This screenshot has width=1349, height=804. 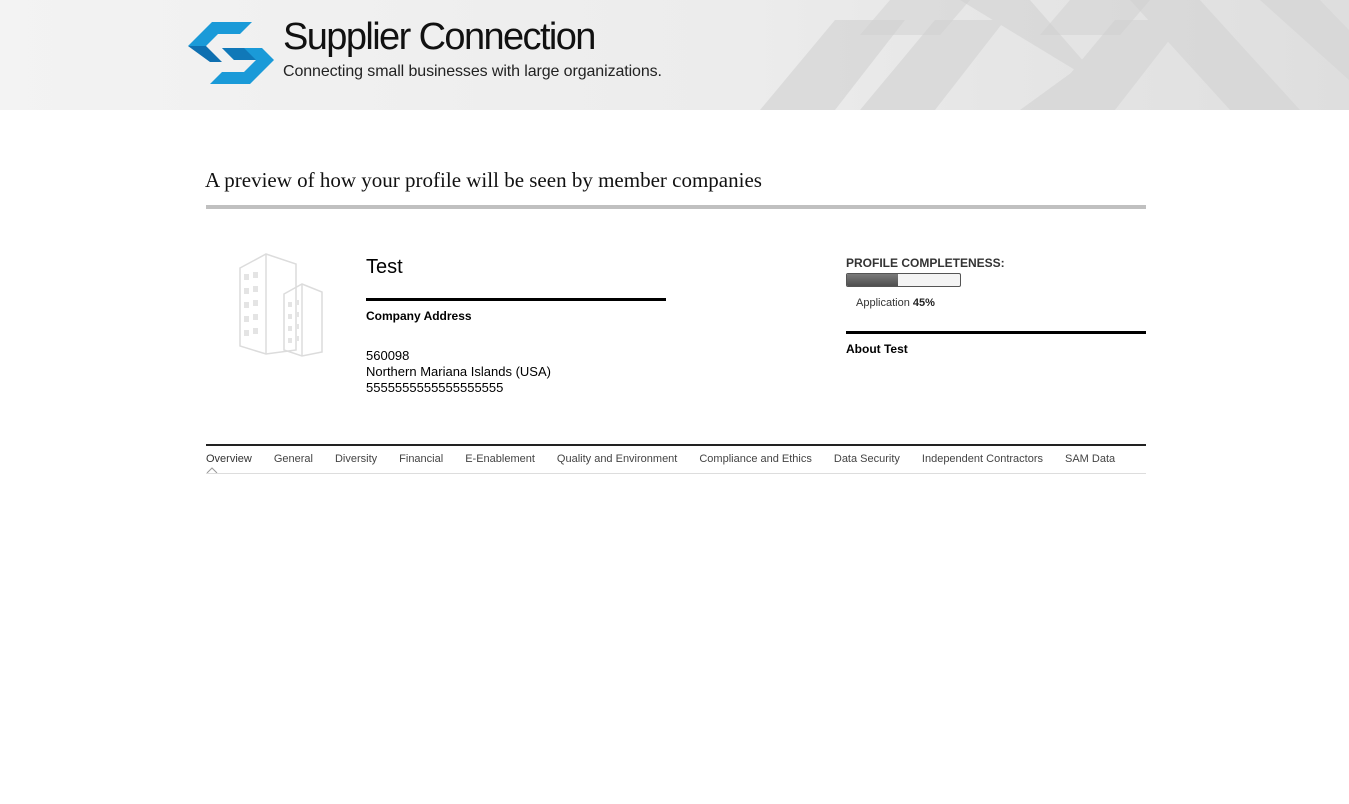 What do you see at coordinates (617, 462) in the screenshot?
I see `tab-quality-and-environment: Quality and Environment` at bounding box center [617, 462].